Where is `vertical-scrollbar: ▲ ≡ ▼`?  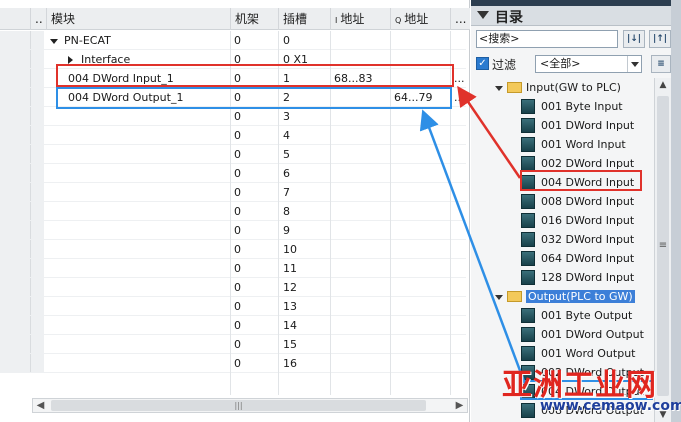
vertical-scrollbar: ▲ ≡ ▼ is located at coordinates (662, 250).